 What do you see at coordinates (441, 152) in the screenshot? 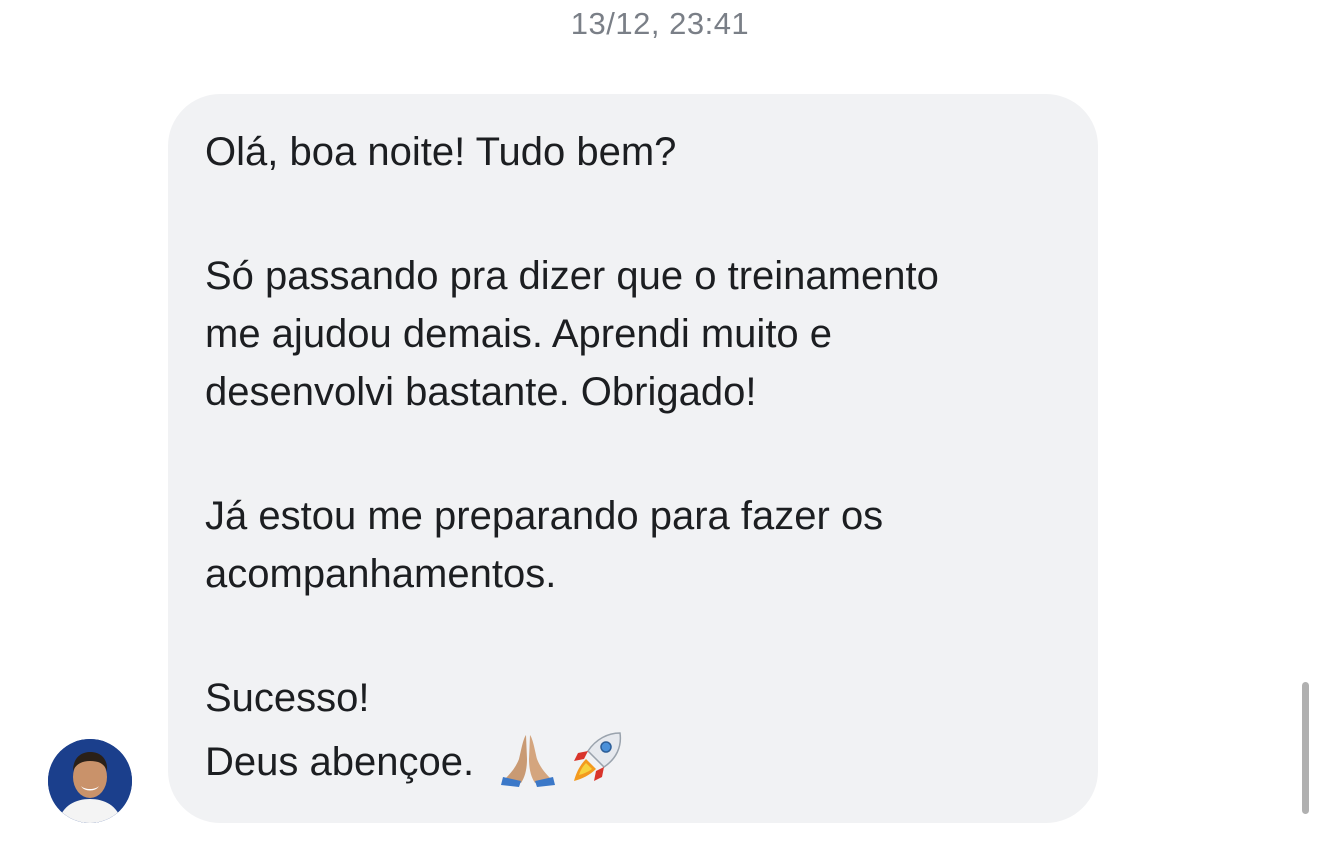
I see `message-line: Olá, boa noite! Tudo bem?` at bounding box center [441, 152].